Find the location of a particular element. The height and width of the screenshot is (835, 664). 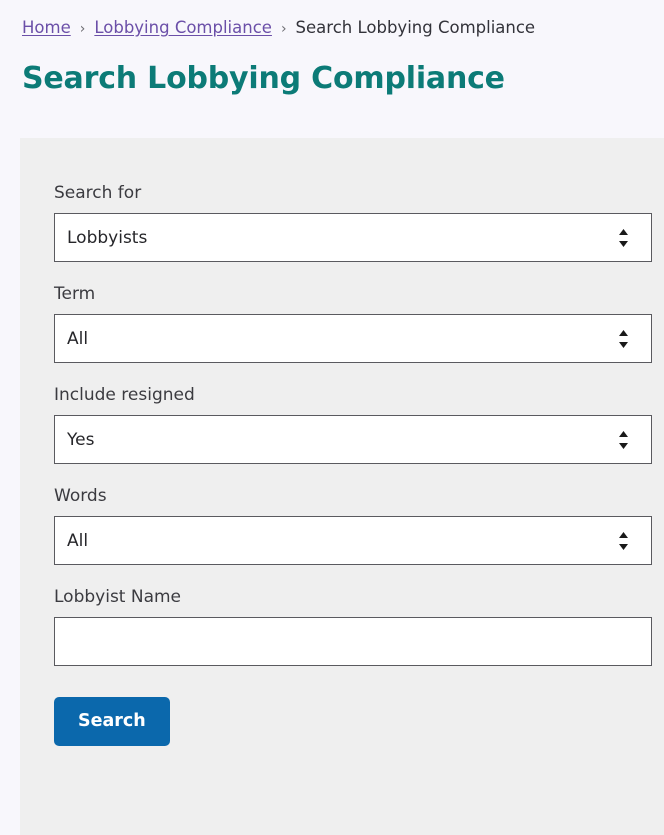

select-term-value: All is located at coordinates (78, 338).